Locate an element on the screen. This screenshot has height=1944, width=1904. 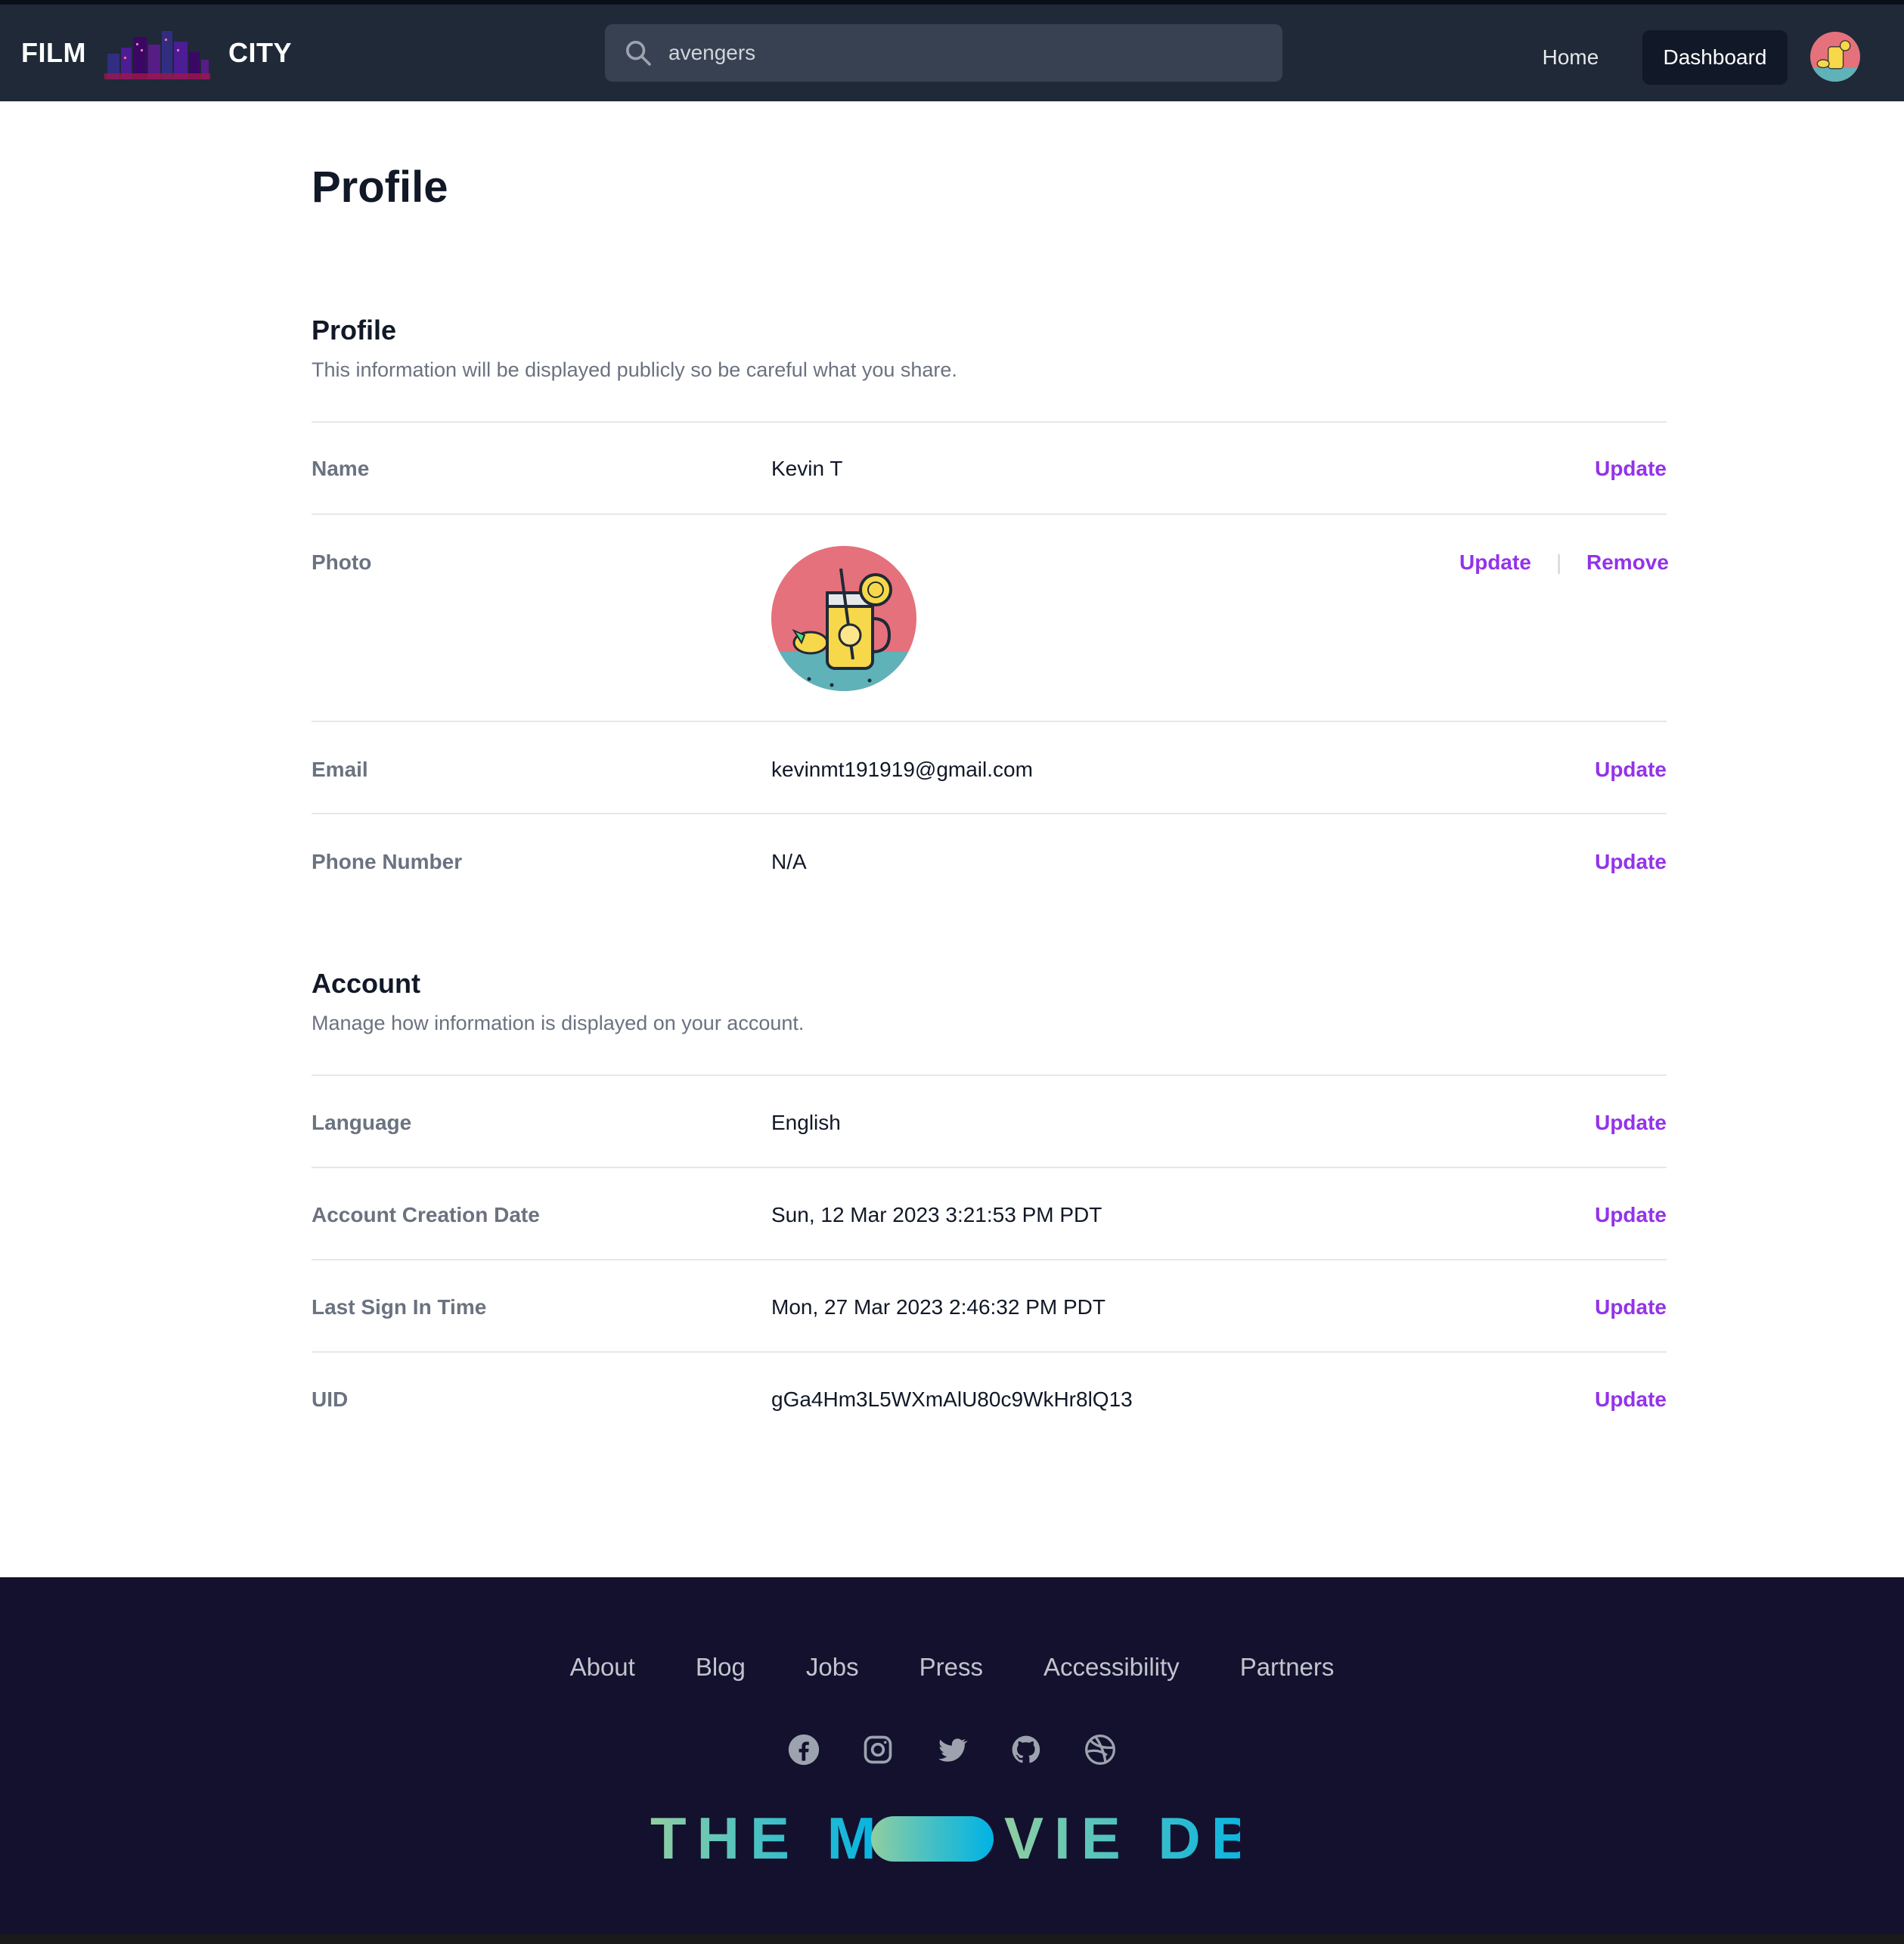
update-email-button: Update is located at coordinates (1631, 770).